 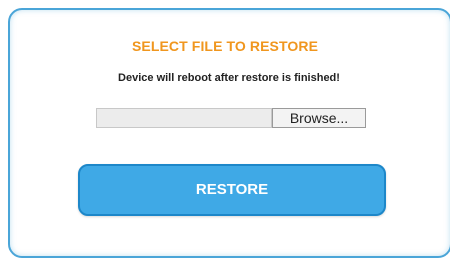 What do you see at coordinates (184, 118) in the screenshot?
I see `file-path-field` at bounding box center [184, 118].